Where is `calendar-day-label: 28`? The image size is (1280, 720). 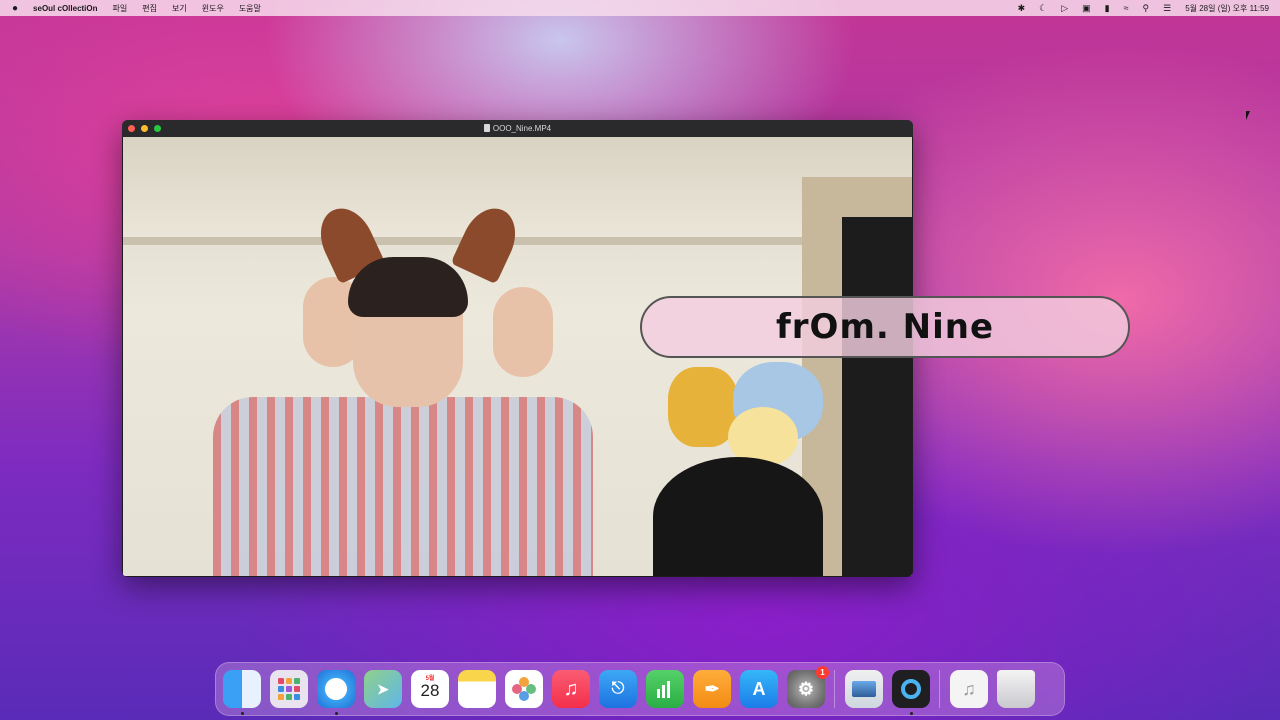 calendar-day-label: 28 is located at coordinates (430, 690).